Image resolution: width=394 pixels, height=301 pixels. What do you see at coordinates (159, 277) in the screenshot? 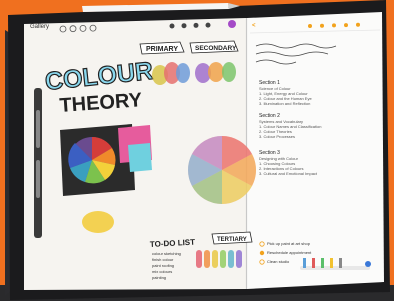
I see `todo-item: painting` at bounding box center [159, 277].